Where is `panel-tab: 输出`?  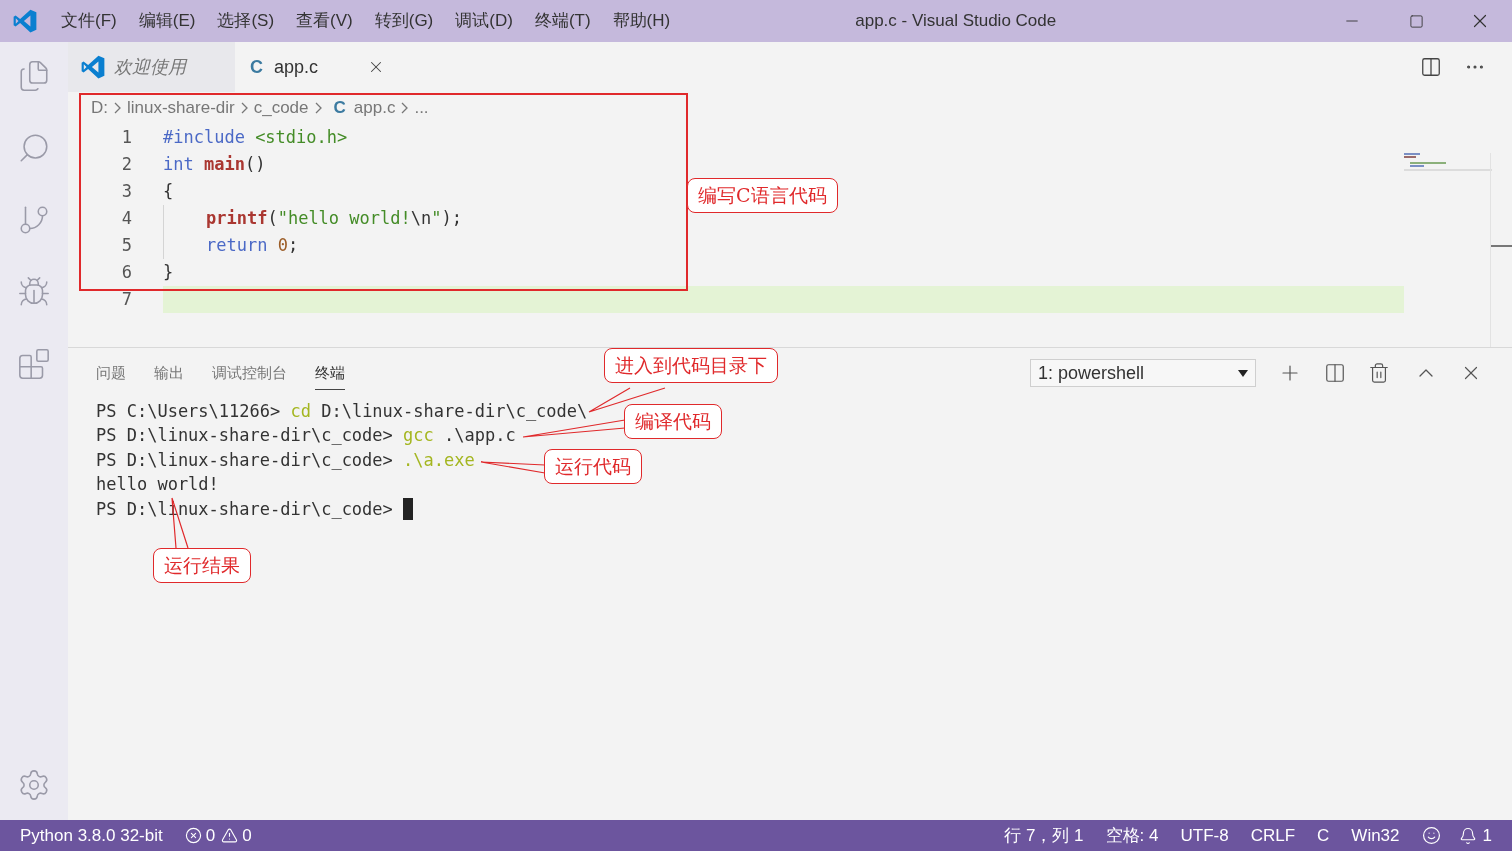 panel-tab: 输出 is located at coordinates (169, 373).